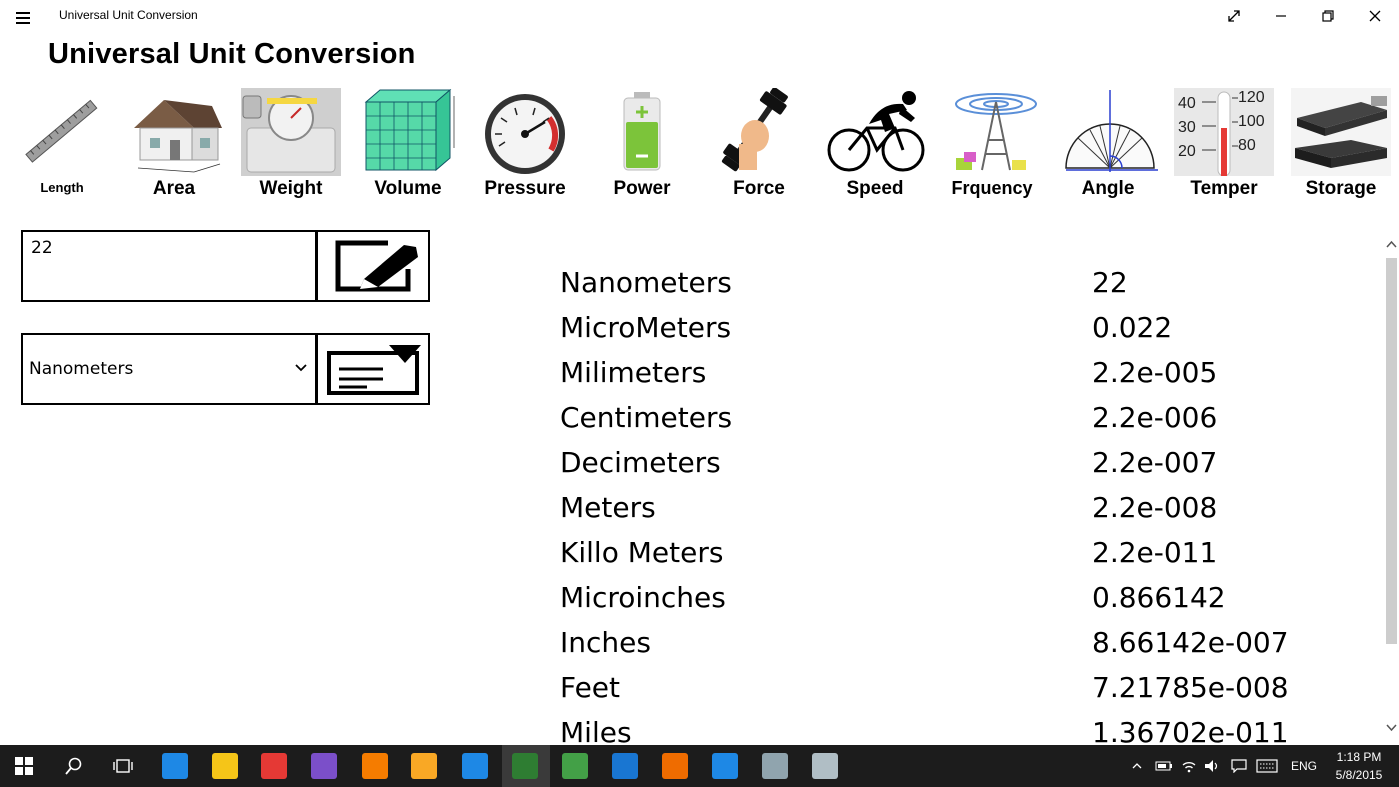 This screenshot has width=1399, height=787. I want to click on minimize-button, so click(1281, 16).